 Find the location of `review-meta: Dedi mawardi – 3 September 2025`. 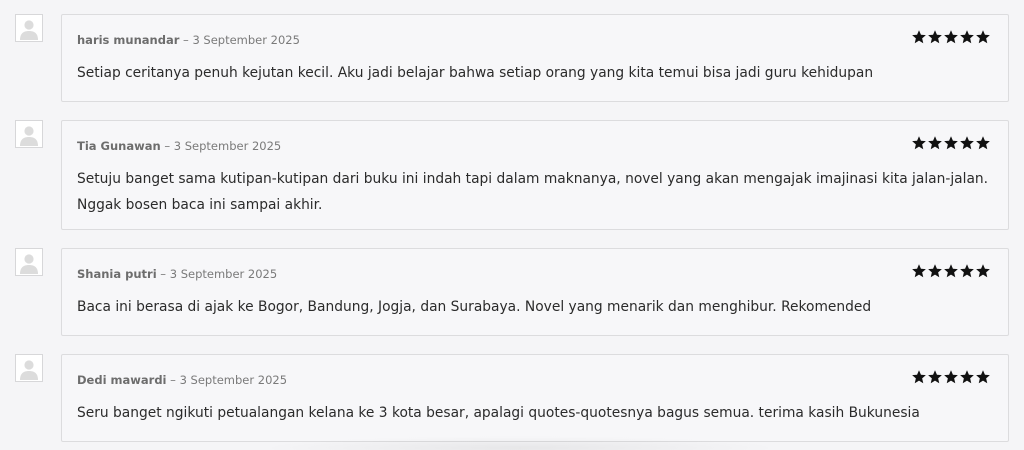

review-meta: Dedi mawardi – 3 September 2025 is located at coordinates (182, 380).